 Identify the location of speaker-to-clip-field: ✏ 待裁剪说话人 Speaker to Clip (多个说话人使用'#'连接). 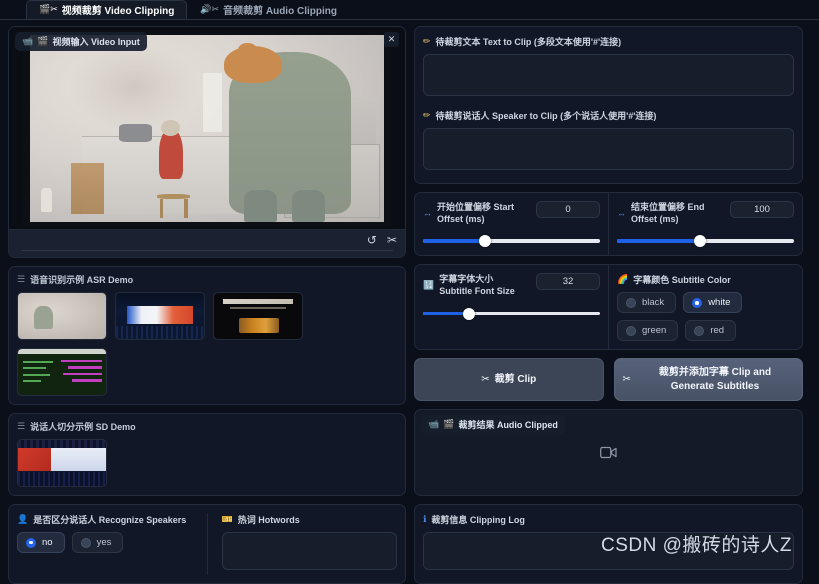
(608, 142).